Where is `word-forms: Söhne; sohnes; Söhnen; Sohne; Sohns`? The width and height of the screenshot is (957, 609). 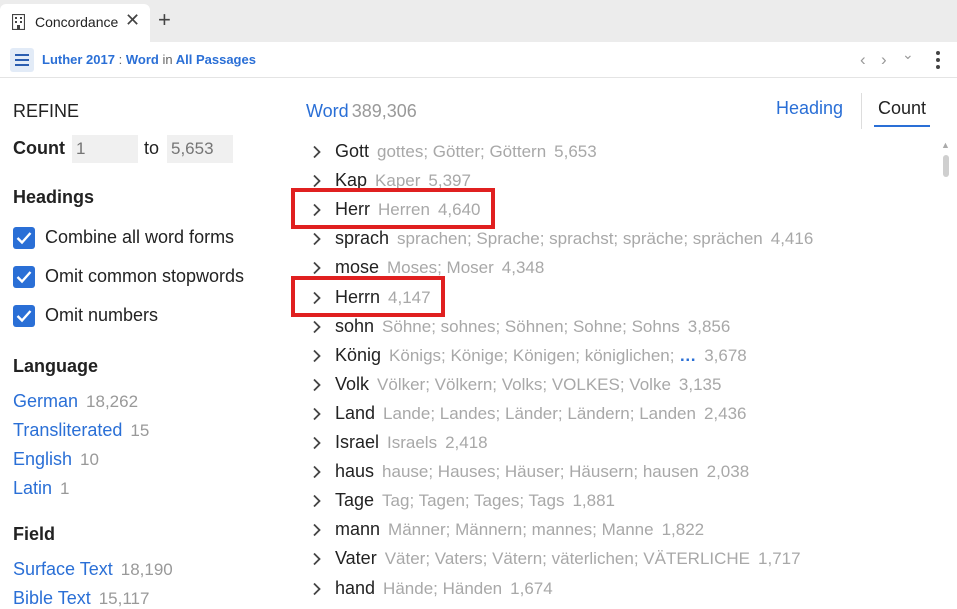 word-forms: Söhne; sohnes; Söhnen; Sohne; Sohns is located at coordinates (531, 326).